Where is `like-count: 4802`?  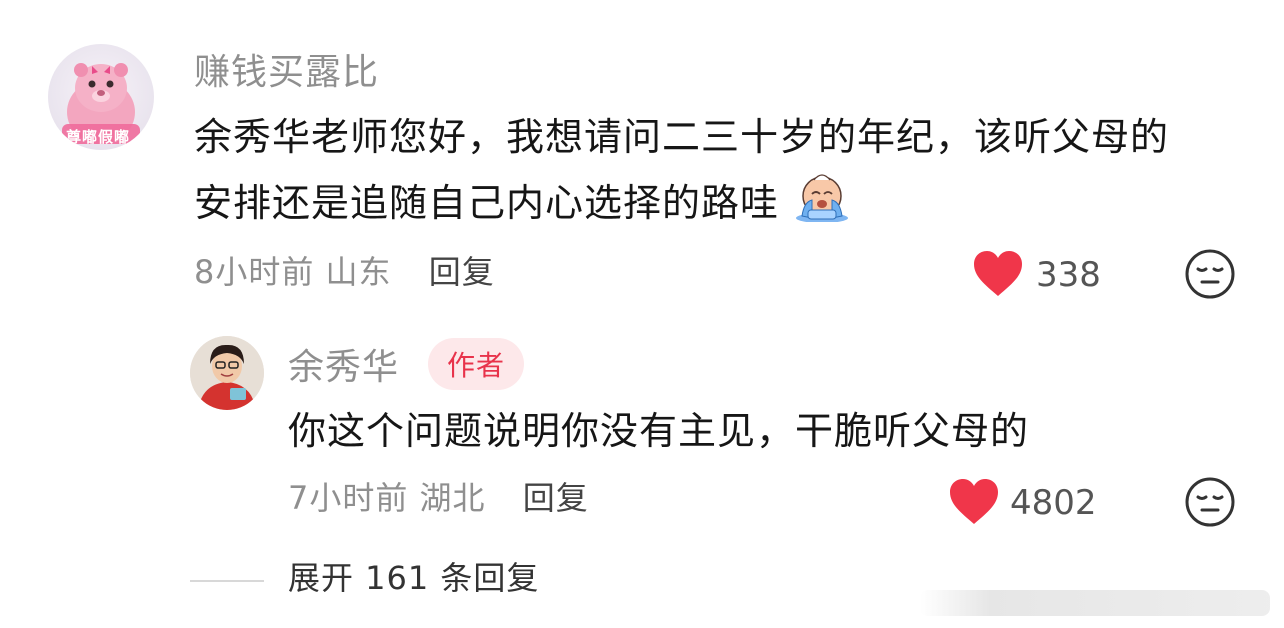
like-count: 4802 is located at coordinates (1053, 503).